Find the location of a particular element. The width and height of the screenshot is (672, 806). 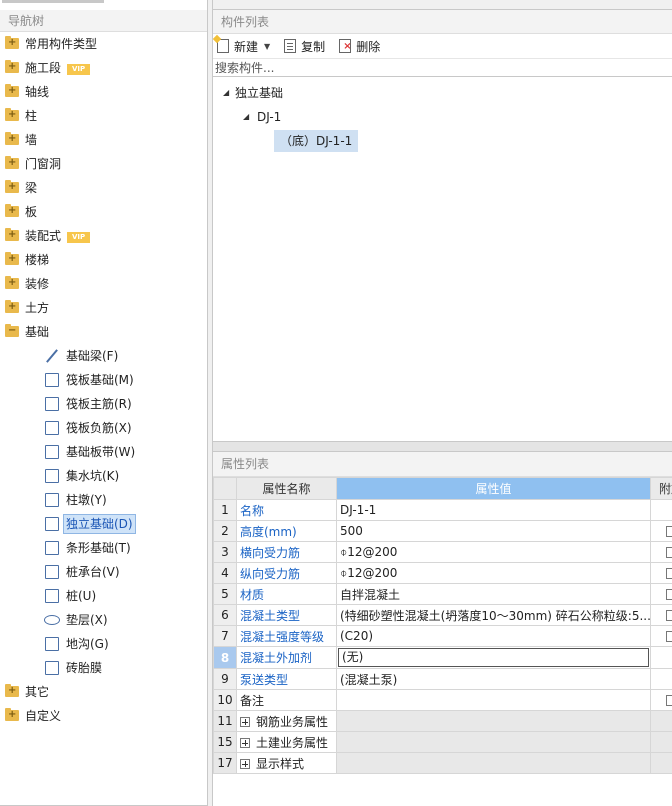

top-tab-strip is located at coordinates (53, 1).